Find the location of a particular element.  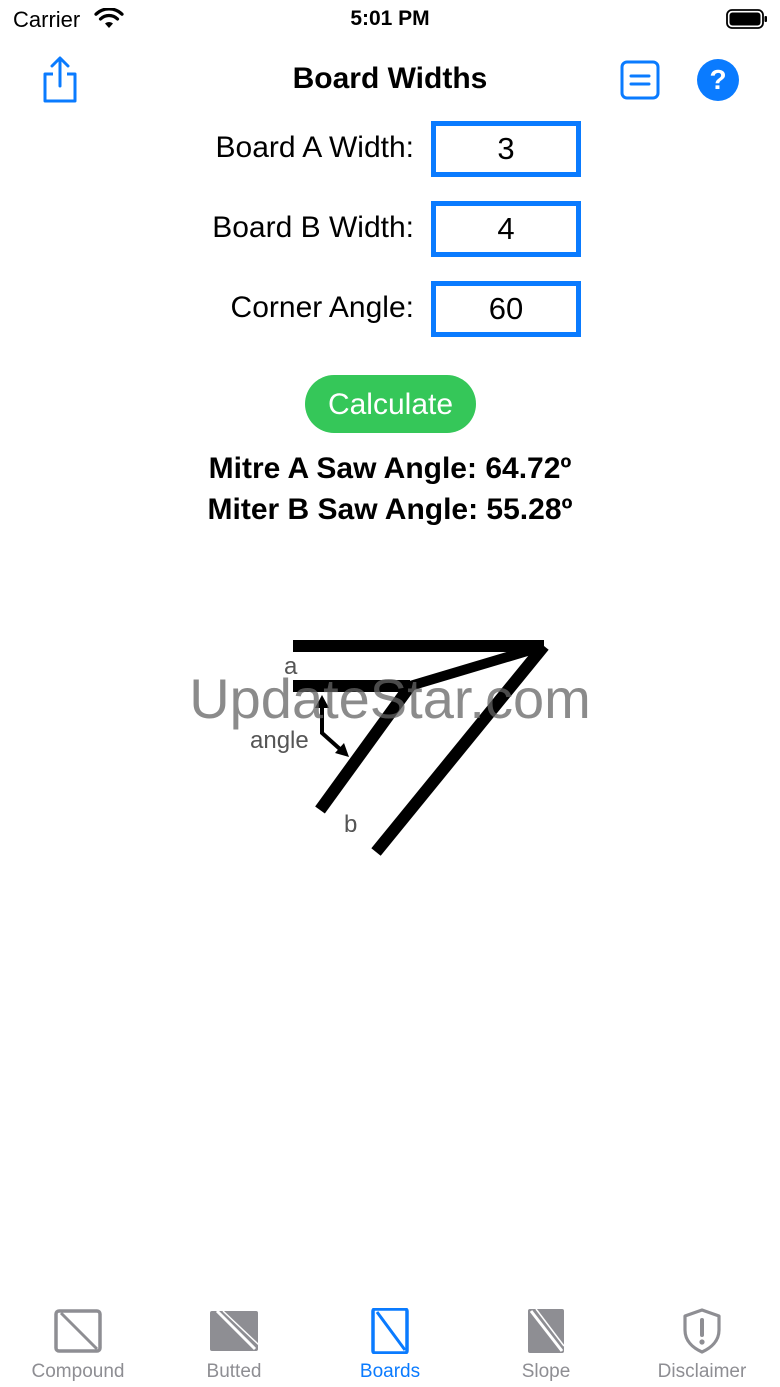

rect-slash-icon is located at coordinates (390, 1331).